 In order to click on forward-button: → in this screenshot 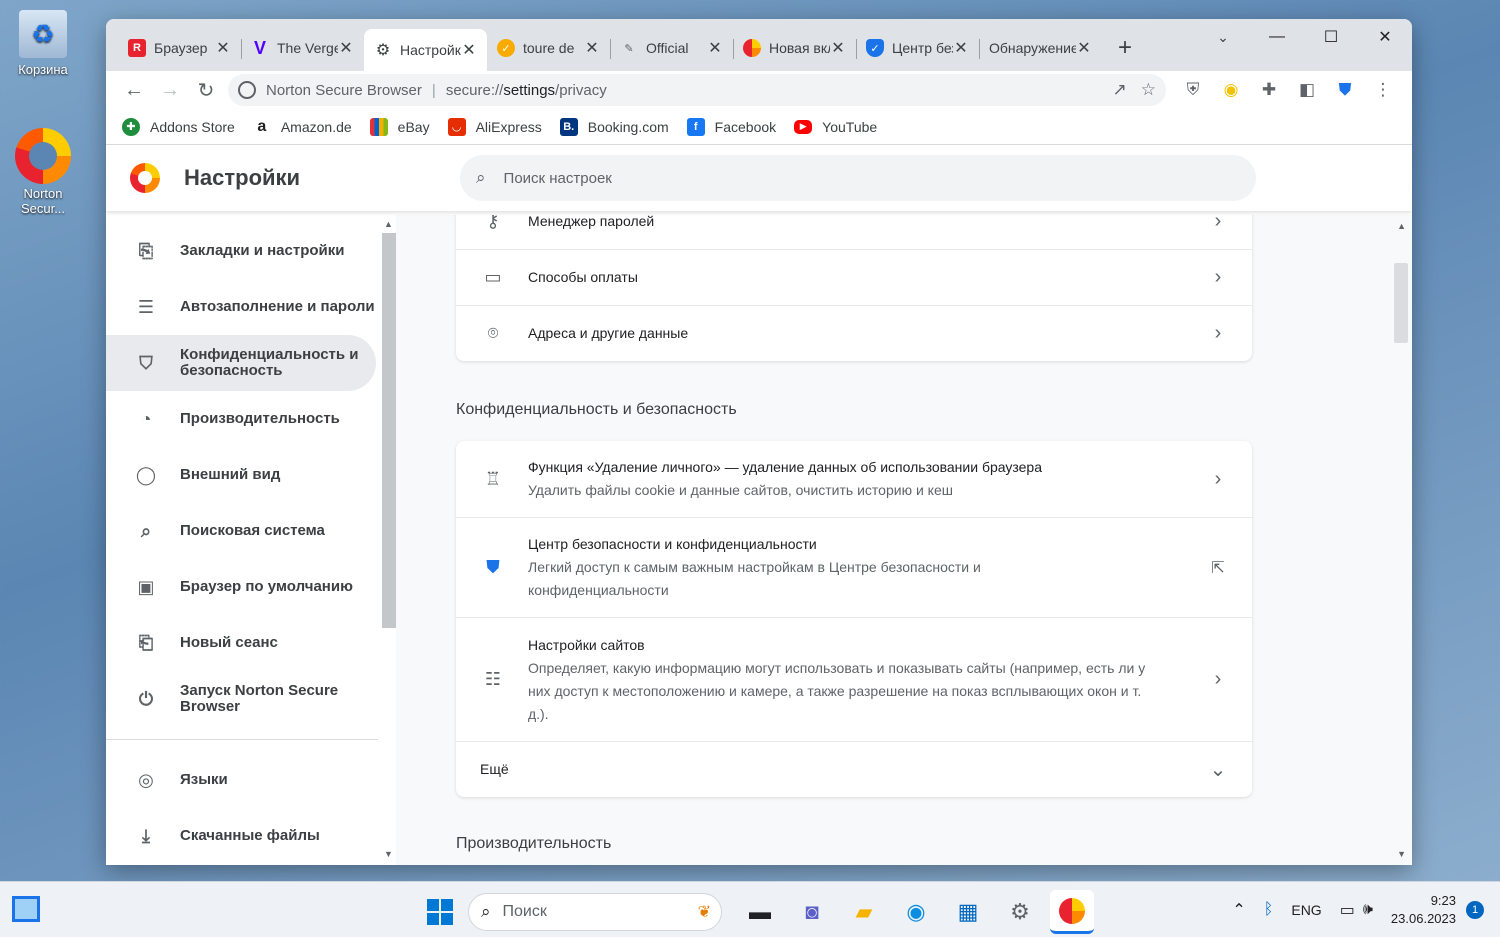, I will do `click(170, 90)`.